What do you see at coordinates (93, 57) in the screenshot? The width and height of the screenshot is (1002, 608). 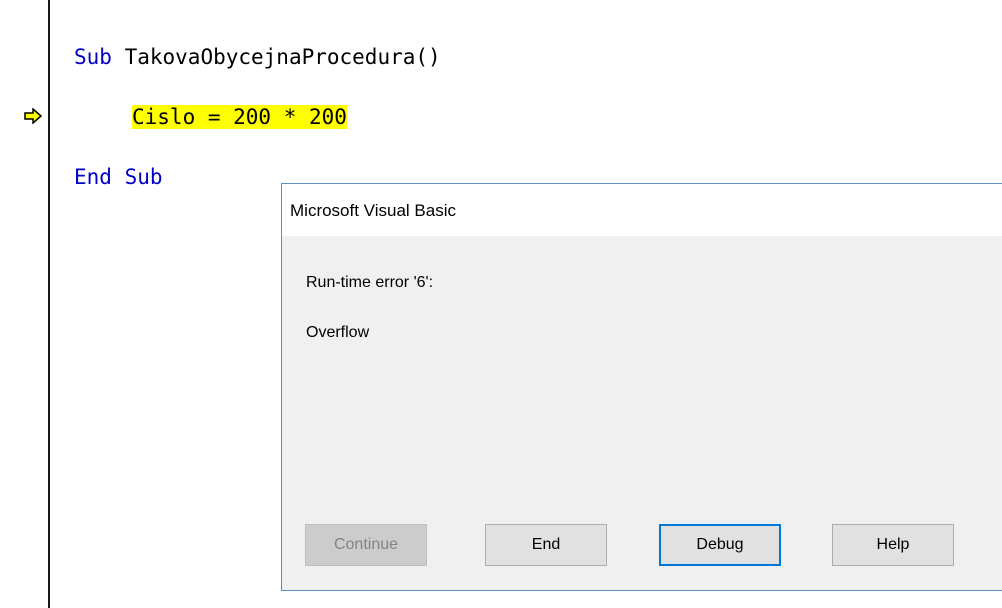 I see `keyword-sub: Sub` at bounding box center [93, 57].